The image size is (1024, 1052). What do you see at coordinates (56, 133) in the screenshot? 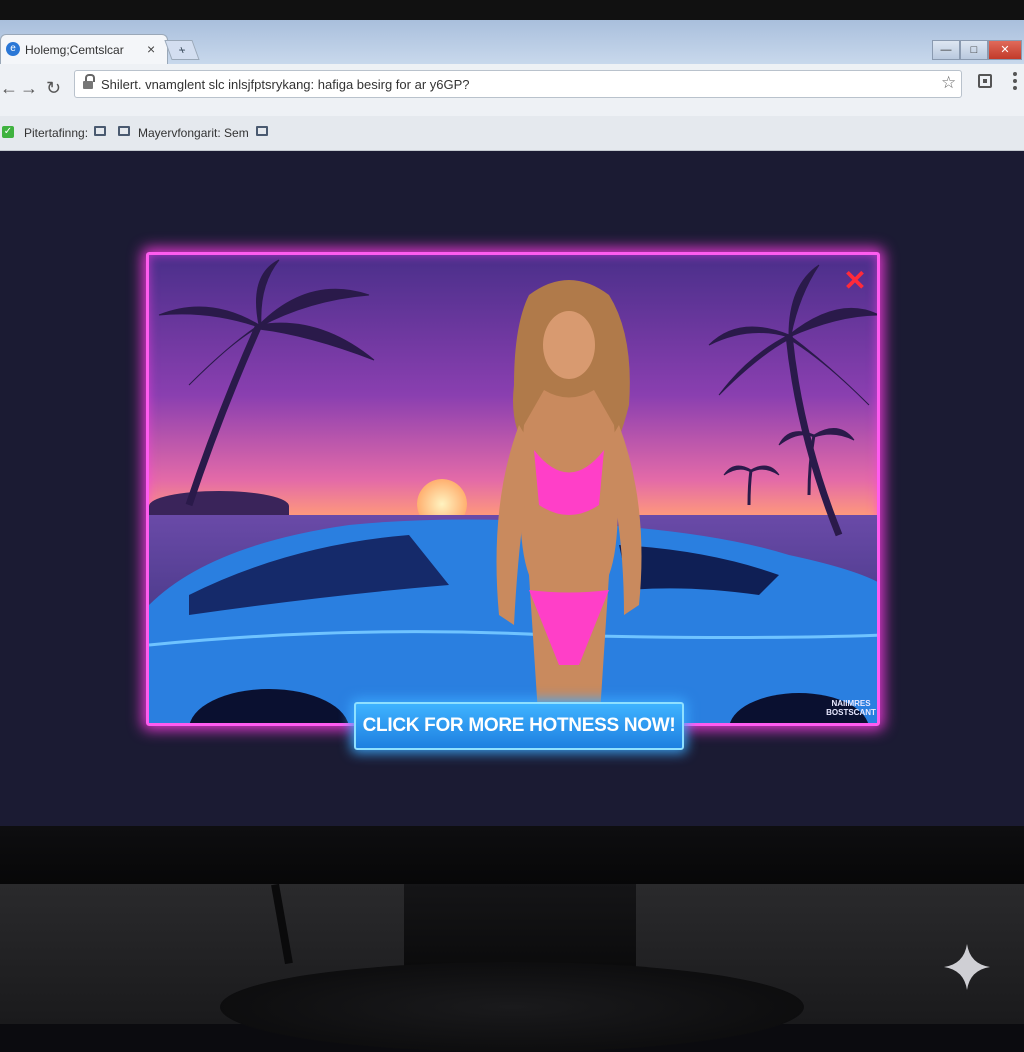
I see `bookmark-item-1: Pitertafinng:` at bounding box center [56, 133].